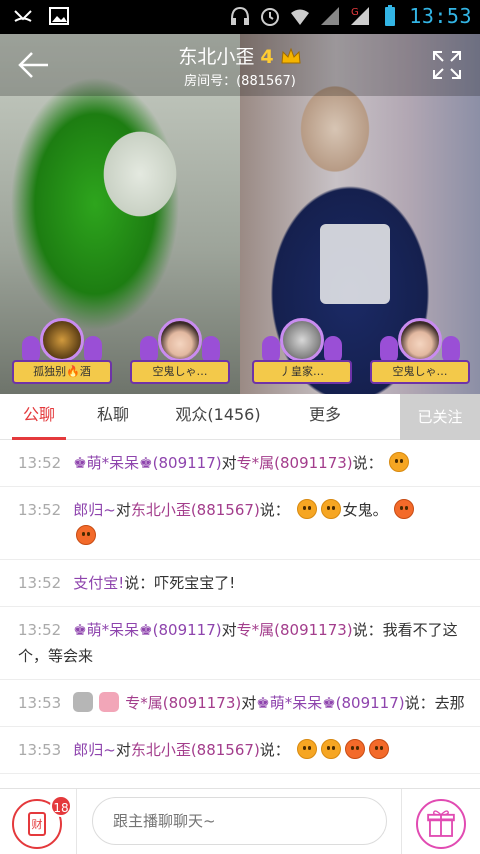  What do you see at coordinates (218, 417) in the screenshot?
I see `tab-audience: 观众(1456)` at bounding box center [218, 417].